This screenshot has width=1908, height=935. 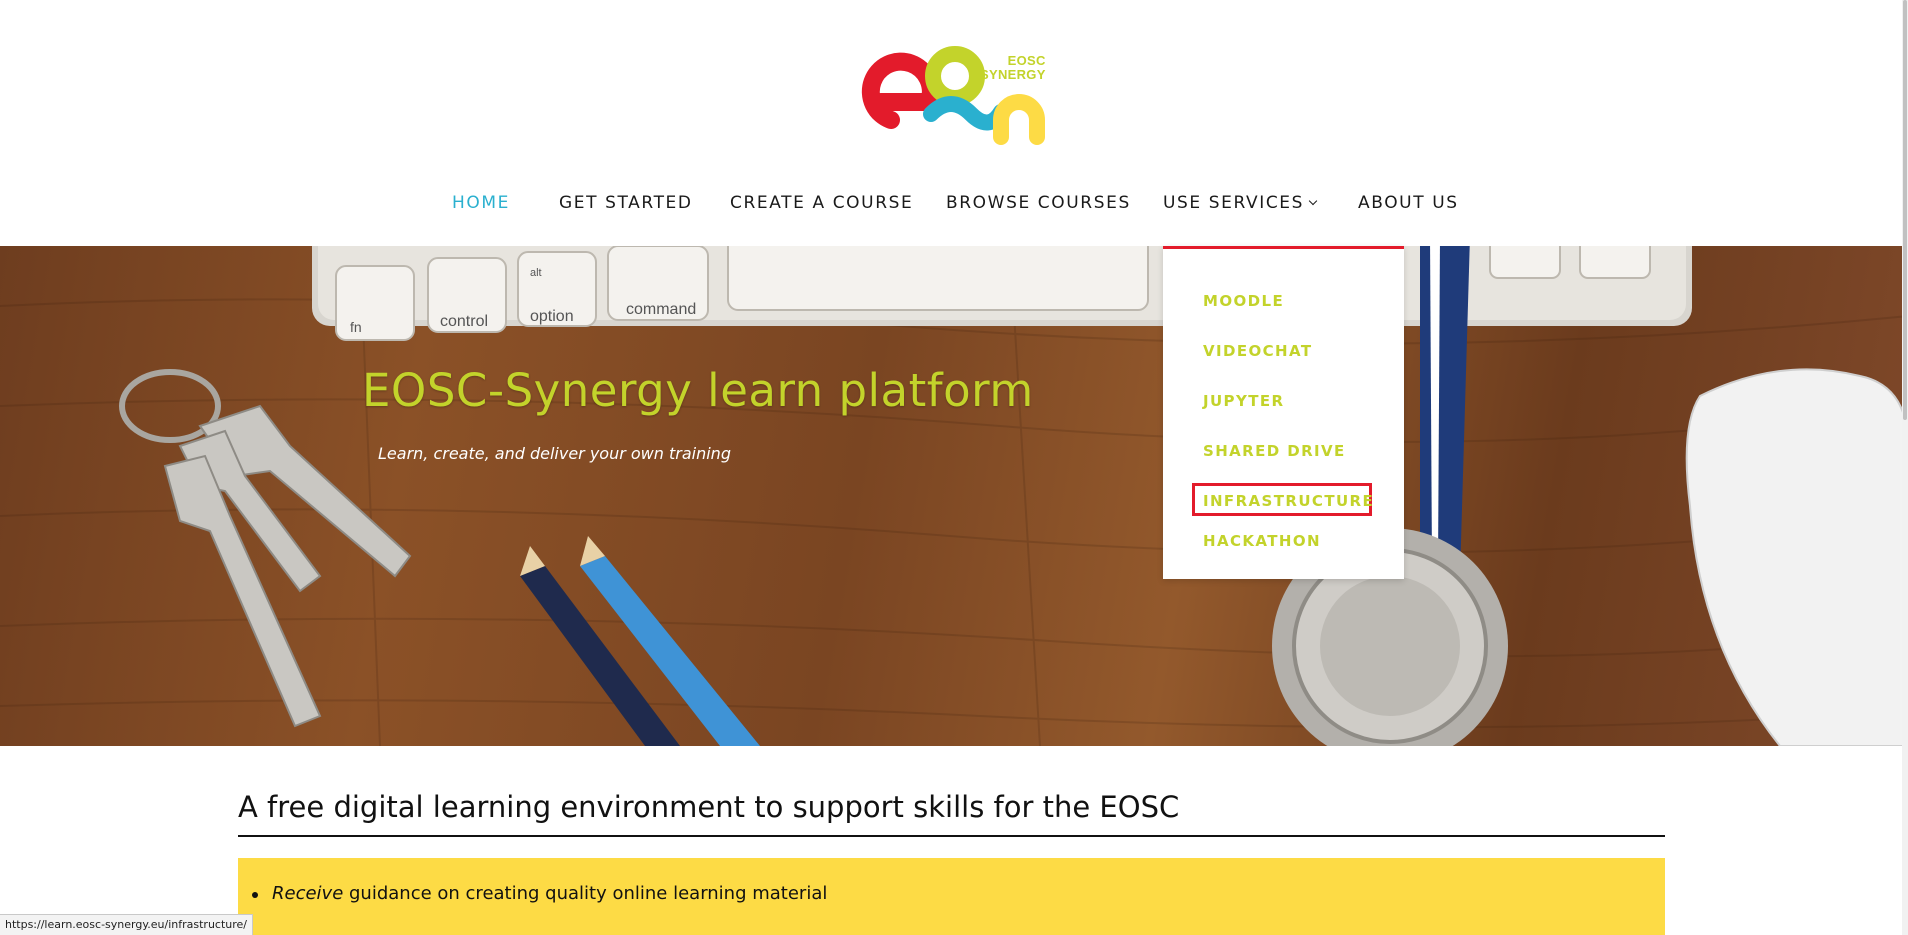 What do you see at coordinates (1274, 451) in the screenshot?
I see `dropdown-item-shared-drive: SHARED DRIVE` at bounding box center [1274, 451].